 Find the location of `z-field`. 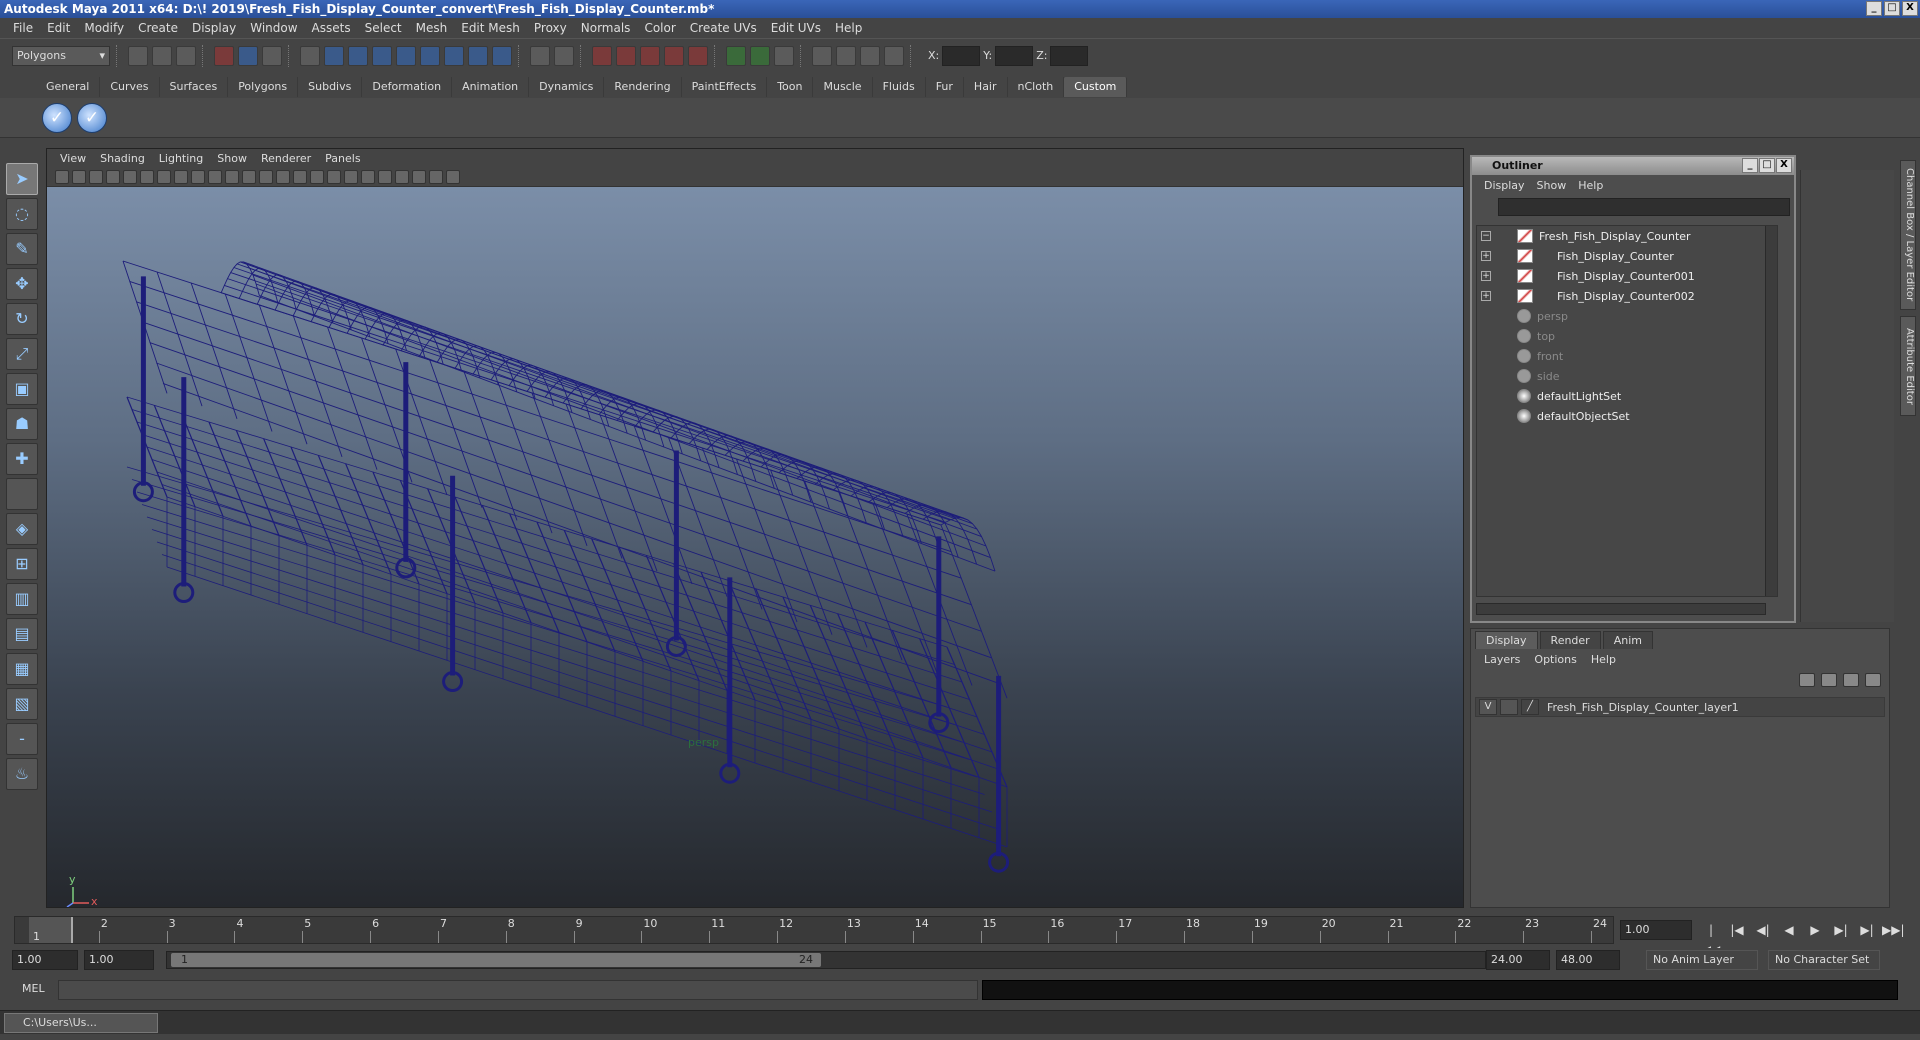

z-field is located at coordinates (1069, 55).